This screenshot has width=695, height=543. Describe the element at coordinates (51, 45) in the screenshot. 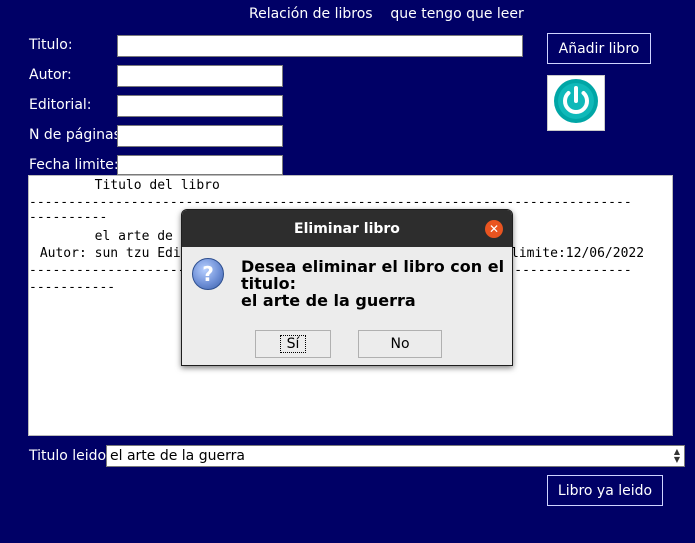

I see `titulo-label: Titulo:` at that location.